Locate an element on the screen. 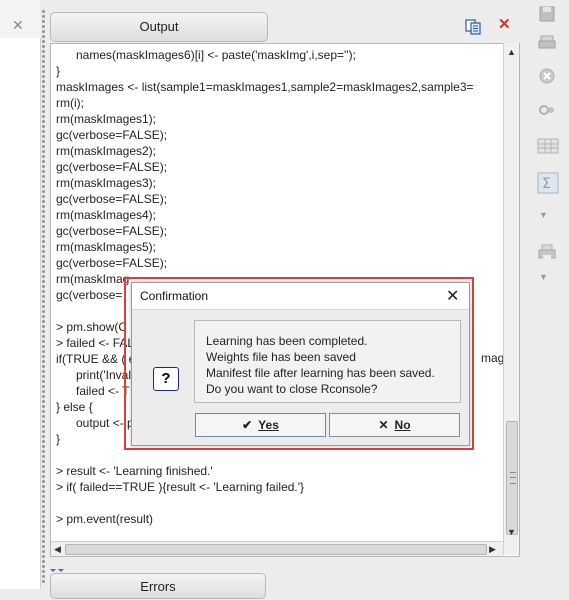 This screenshot has width=569, height=600. console-line: rm(maskImages4); is located at coordinates (106, 215).